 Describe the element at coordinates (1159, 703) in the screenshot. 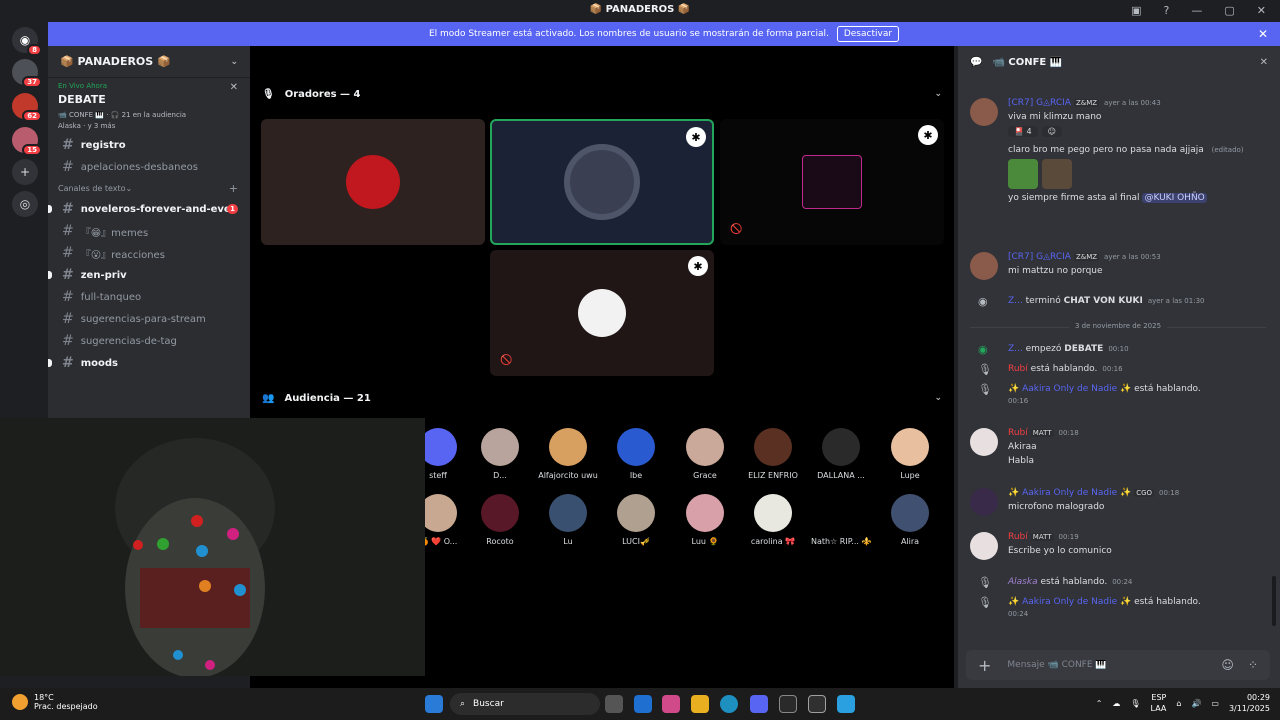

I see `language-indicator: ESP LAA` at that location.